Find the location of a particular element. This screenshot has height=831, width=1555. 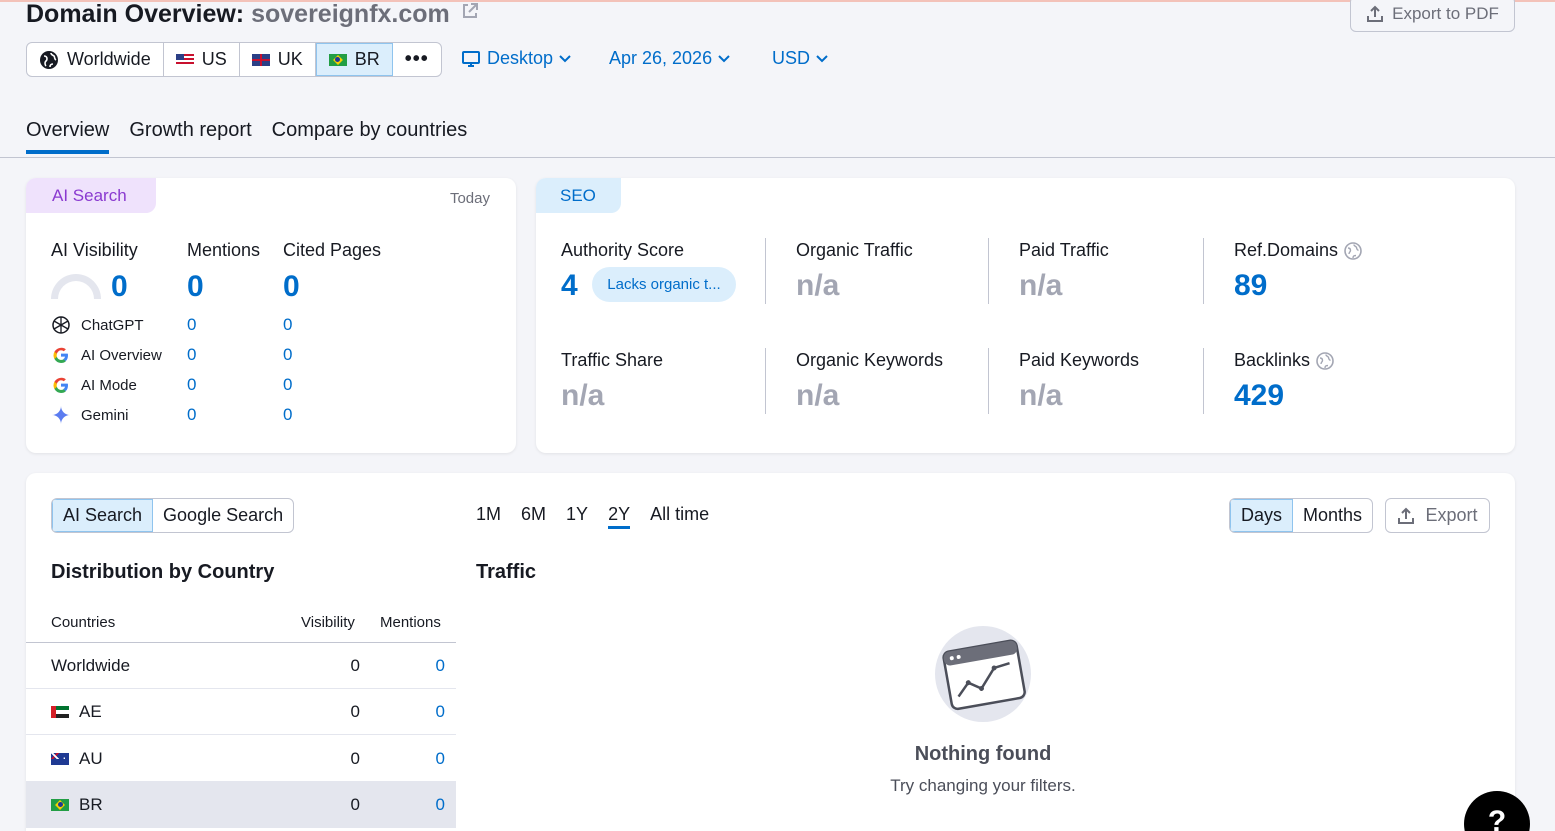

col-countries: Countries is located at coordinates (83, 622).